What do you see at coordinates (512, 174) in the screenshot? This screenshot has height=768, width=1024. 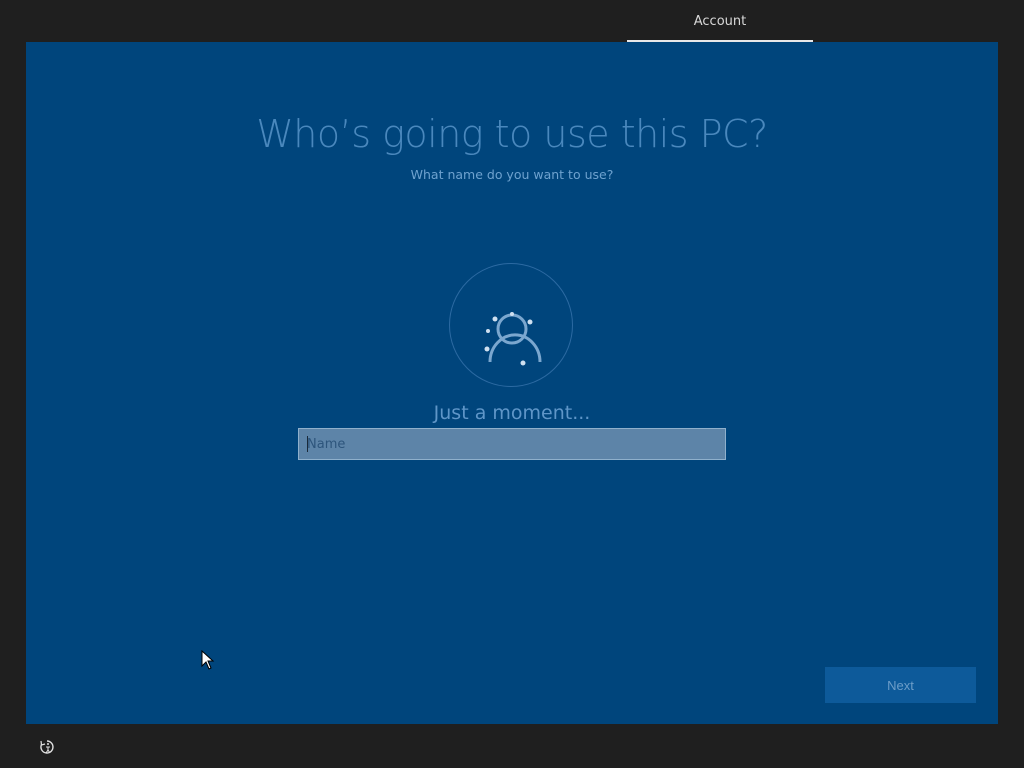 I see `page-subtitle: What name do you want to use?` at bounding box center [512, 174].